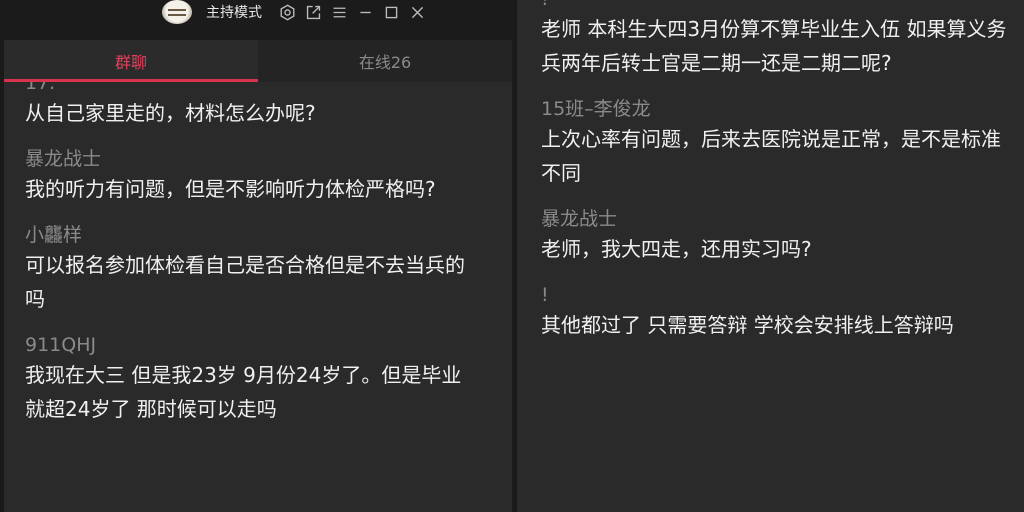 Image resolution: width=1024 pixels, height=512 pixels. What do you see at coordinates (782, 236) in the screenshot?
I see `list-item: 暴龙战士 老师，我大四走，还用实习吗?` at bounding box center [782, 236].